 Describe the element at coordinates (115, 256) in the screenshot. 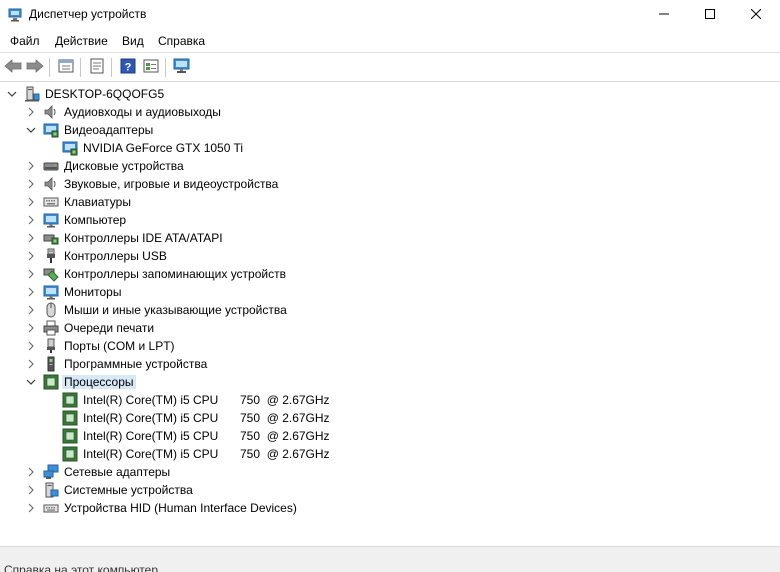

I see `tree-item-label: Контроллеры USB` at that location.